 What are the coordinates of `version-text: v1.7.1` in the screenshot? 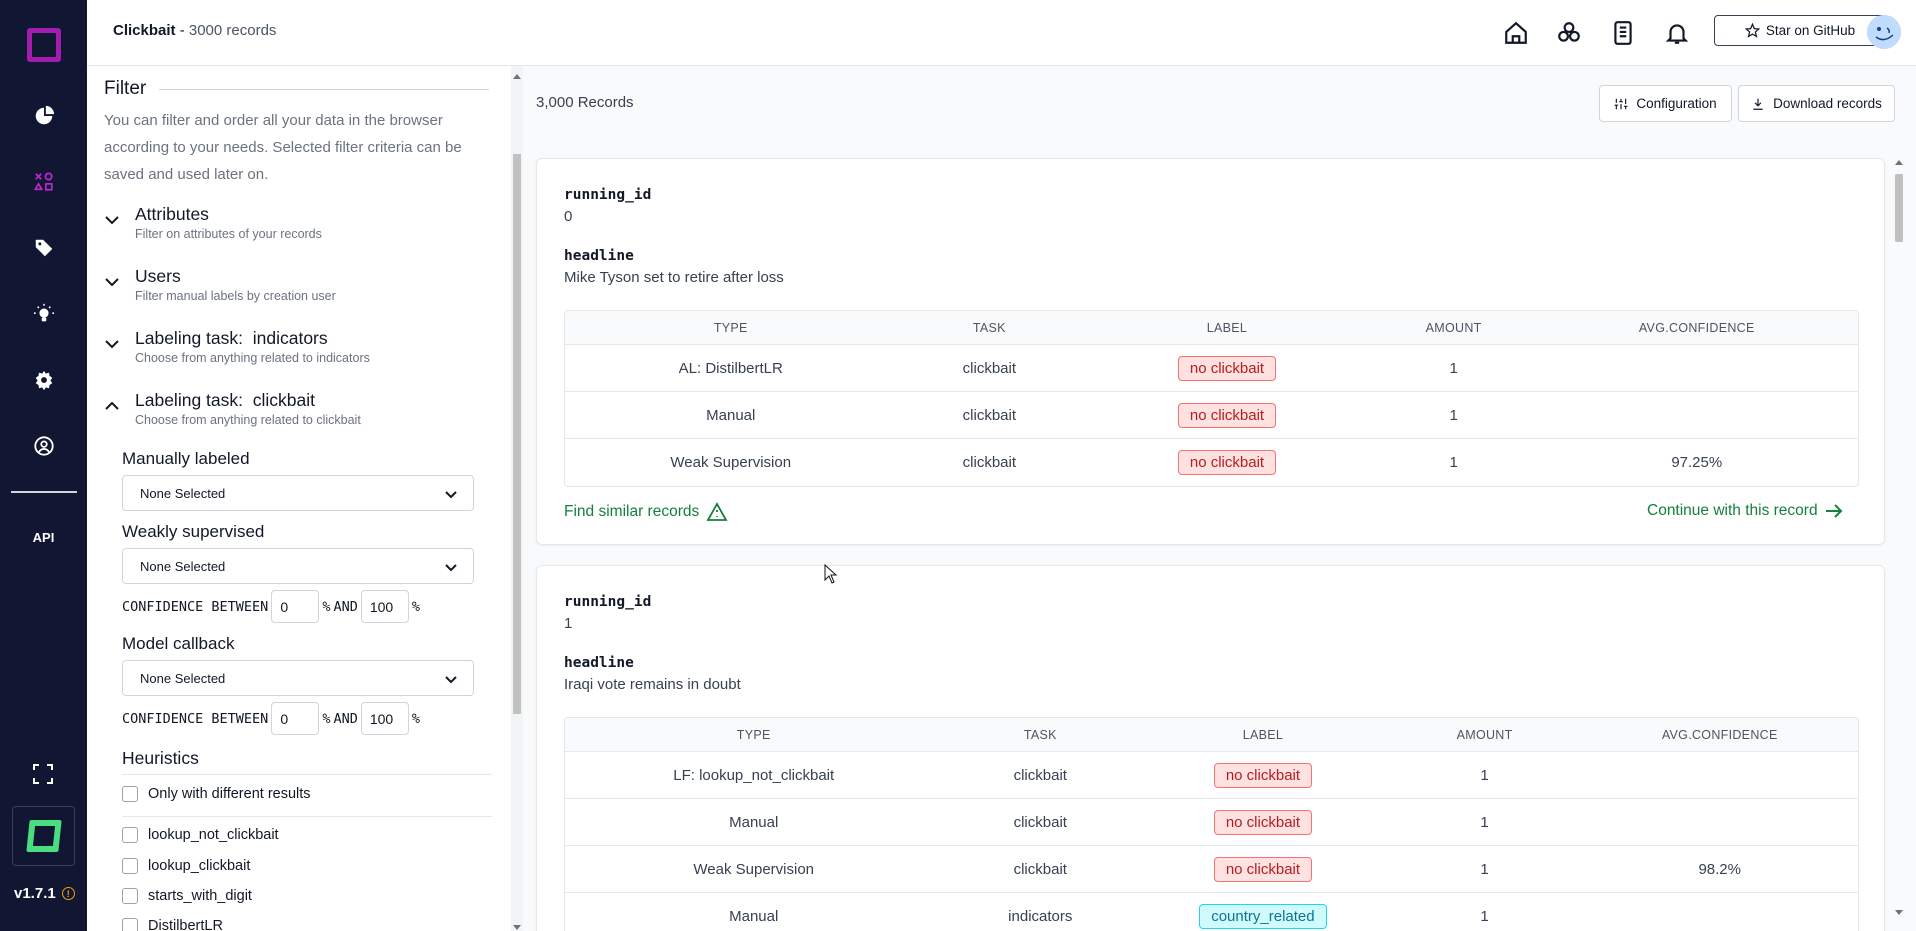 It's located at (35, 893).